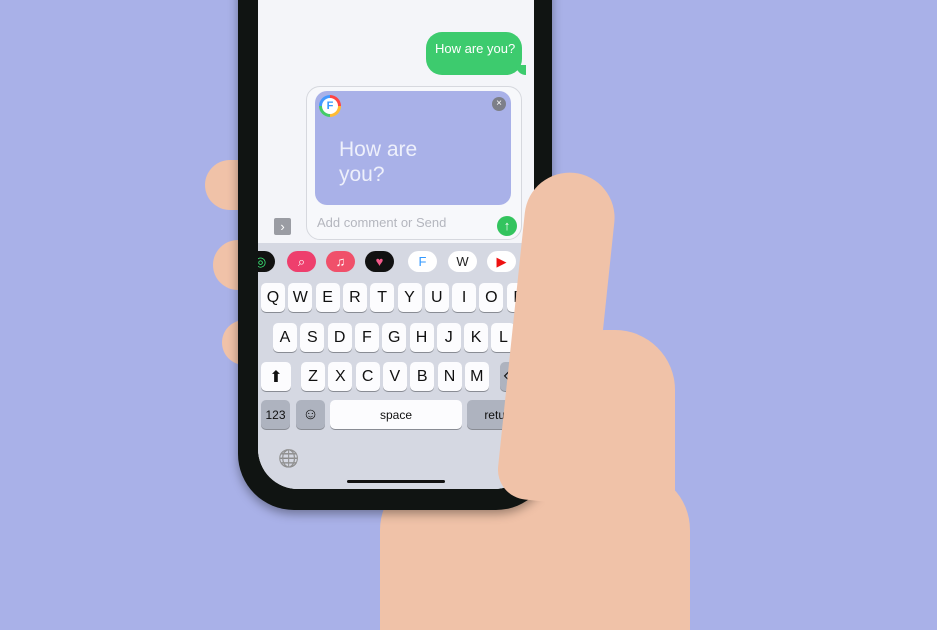 The image size is (937, 630). What do you see at coordinates (339, 337) in the screenshot?
I see `key-d: D` at bounding box center [339, 337].